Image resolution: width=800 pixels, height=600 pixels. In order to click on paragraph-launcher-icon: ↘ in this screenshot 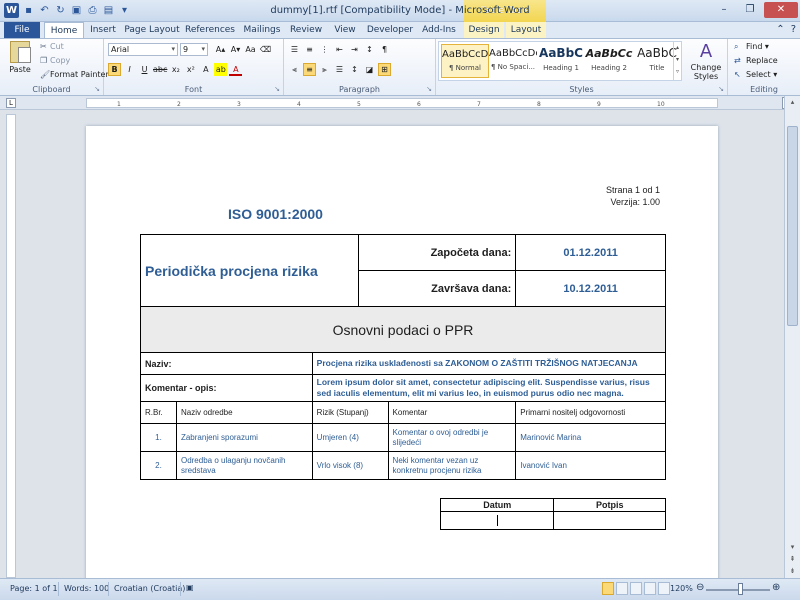, I will do `click(429, 89)`.